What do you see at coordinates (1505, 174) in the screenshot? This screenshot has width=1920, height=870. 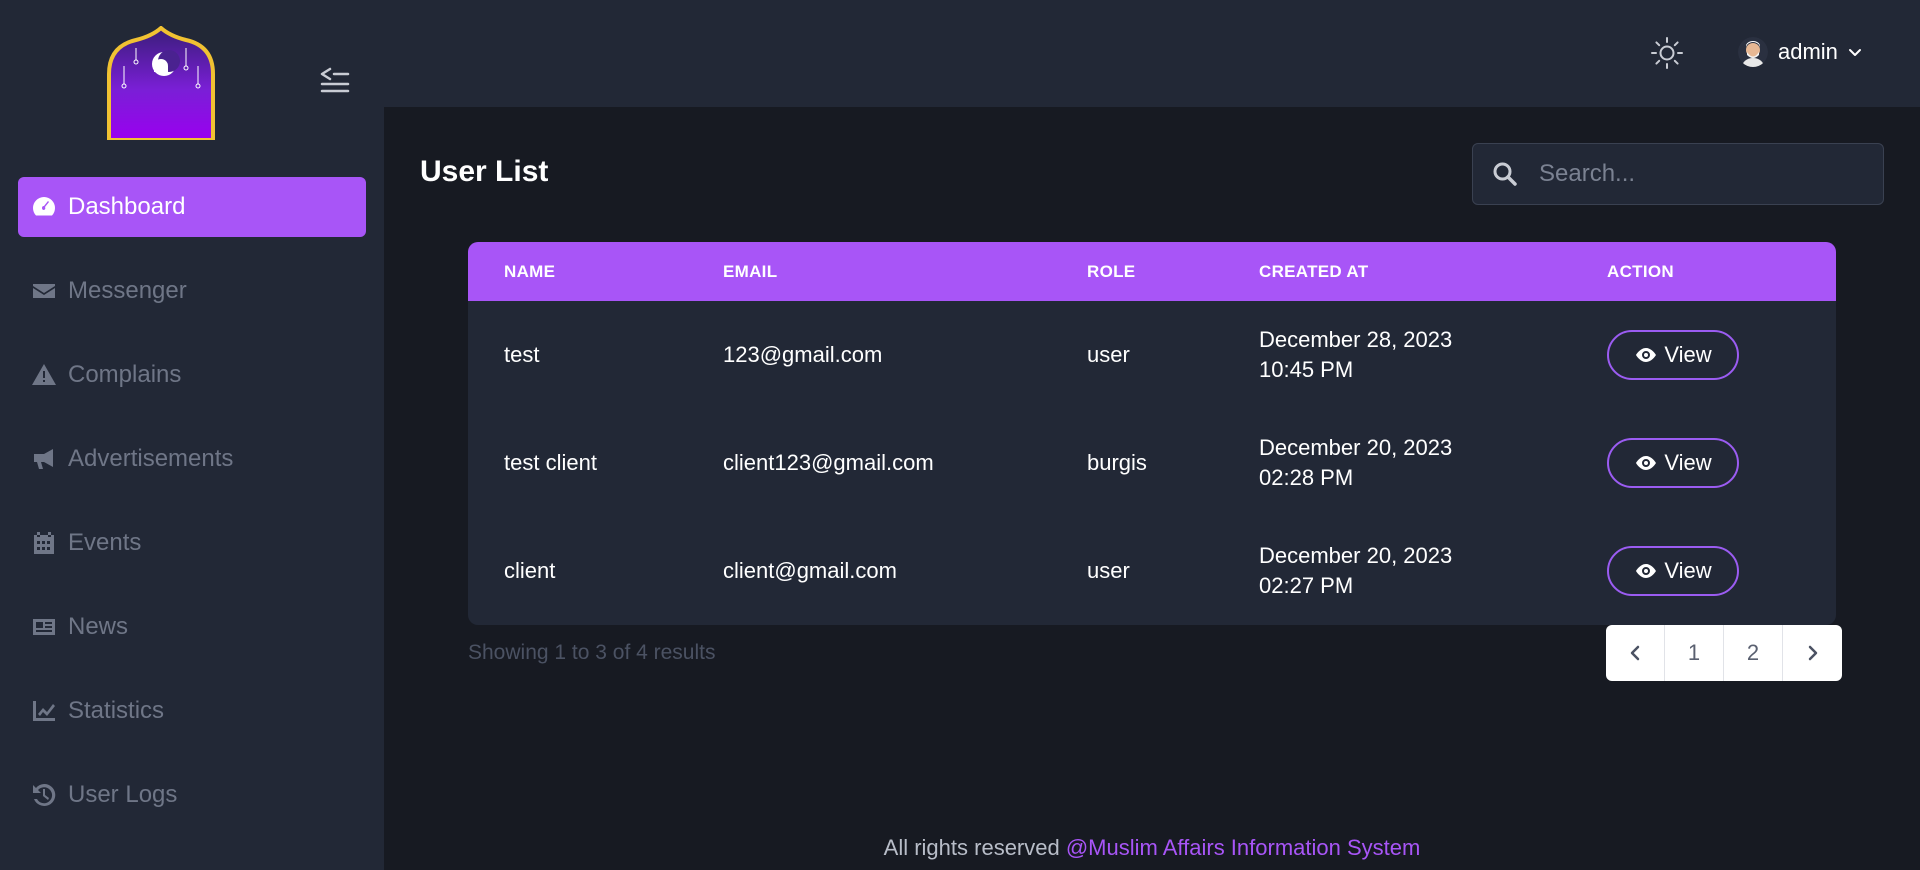 I see `search-icon` at bounding box center [1505, 174].